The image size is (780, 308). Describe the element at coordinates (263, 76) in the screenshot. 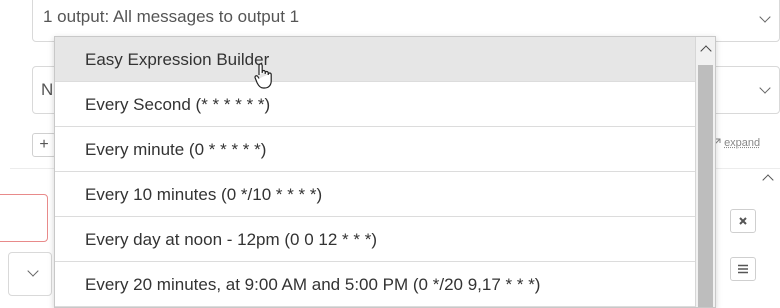

I see `hand-cursor-icon` at that location.